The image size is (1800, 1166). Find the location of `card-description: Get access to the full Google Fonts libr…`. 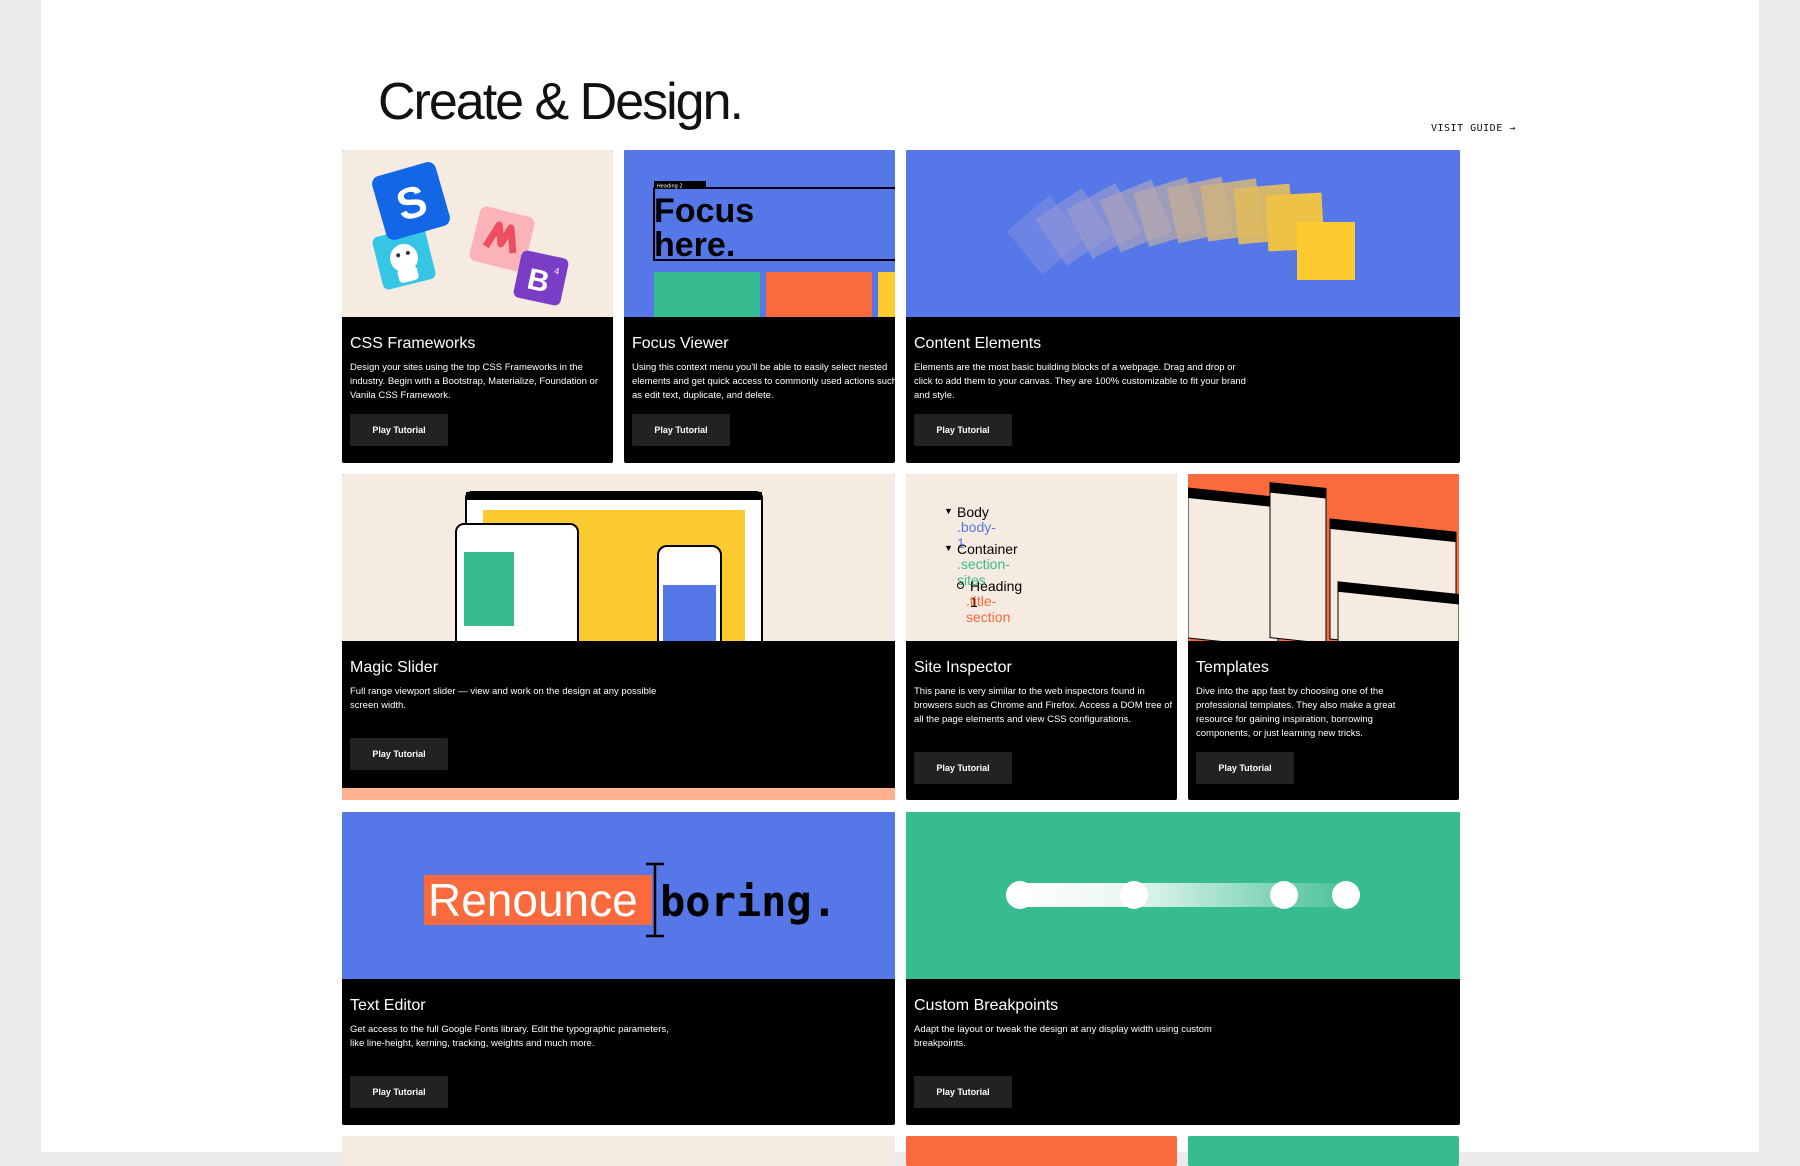

card-description: Get access to the full Google Fonts libr… is located at coordinates (509, 1036).